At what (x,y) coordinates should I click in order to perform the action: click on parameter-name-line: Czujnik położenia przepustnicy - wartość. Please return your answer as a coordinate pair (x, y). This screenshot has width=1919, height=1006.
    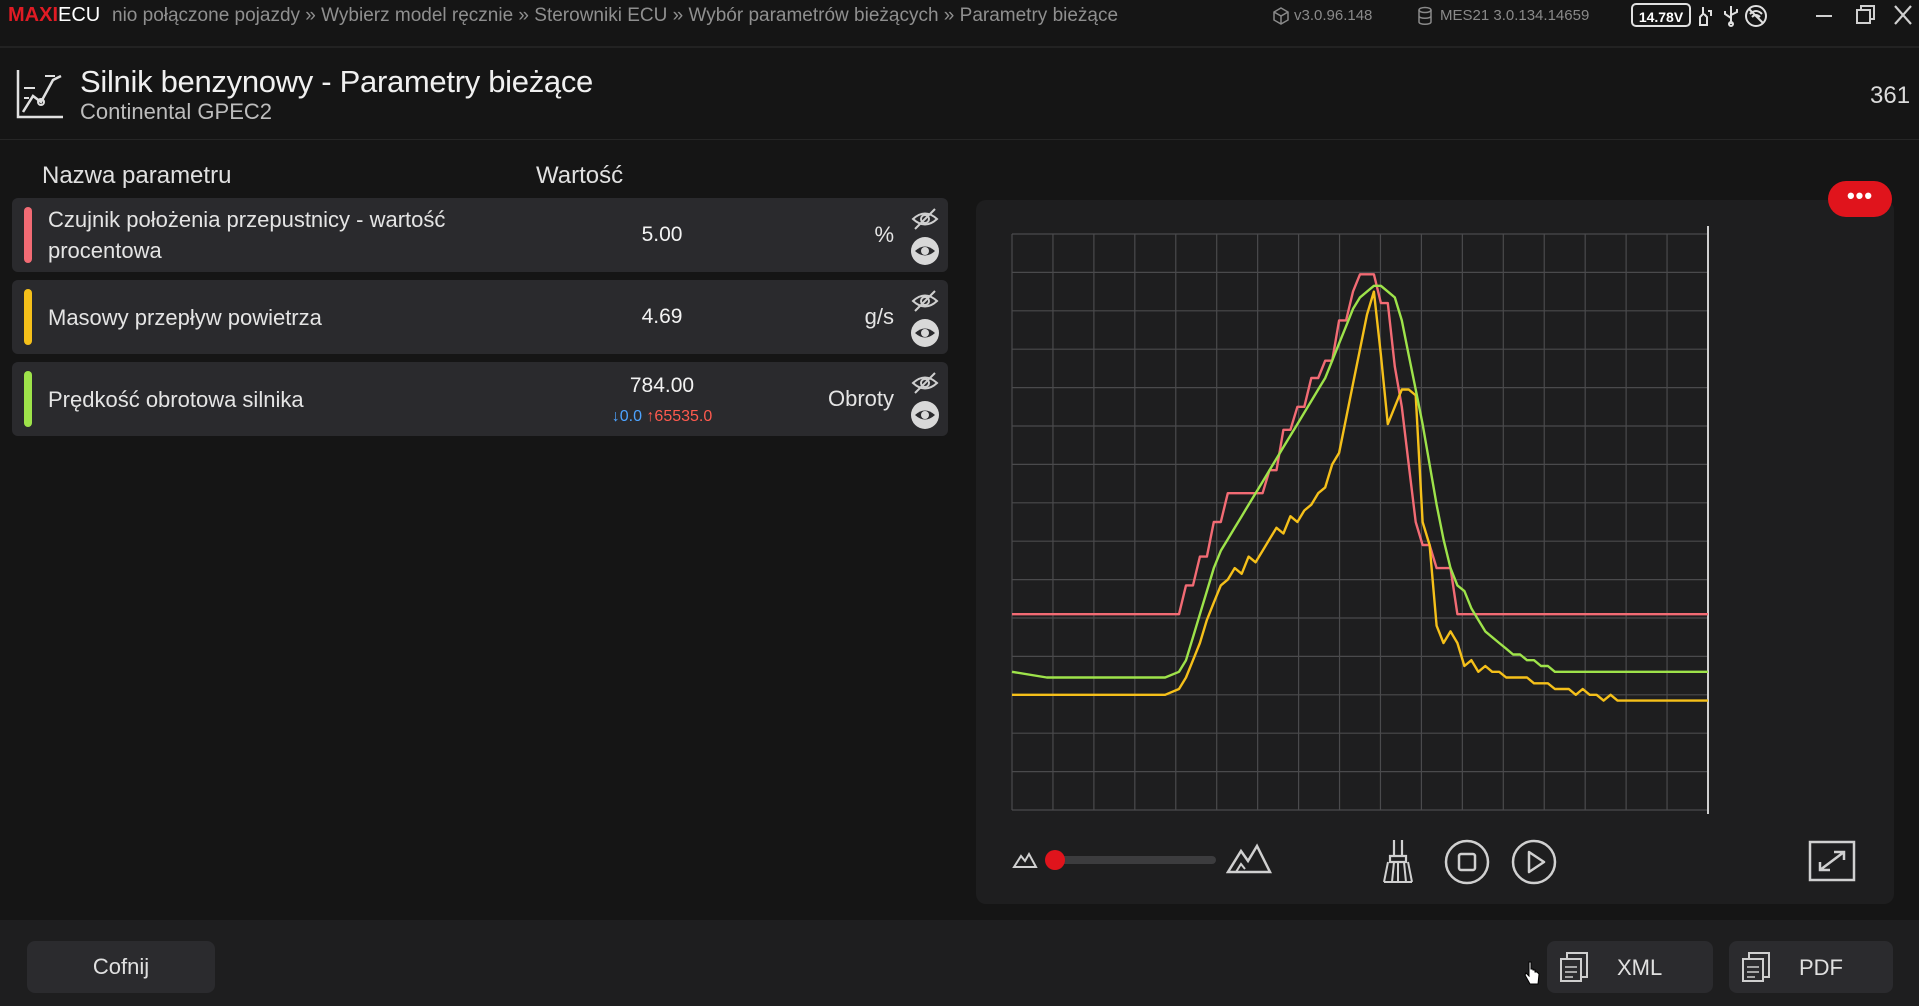
    Looking at the image, I should click on (247, 219).